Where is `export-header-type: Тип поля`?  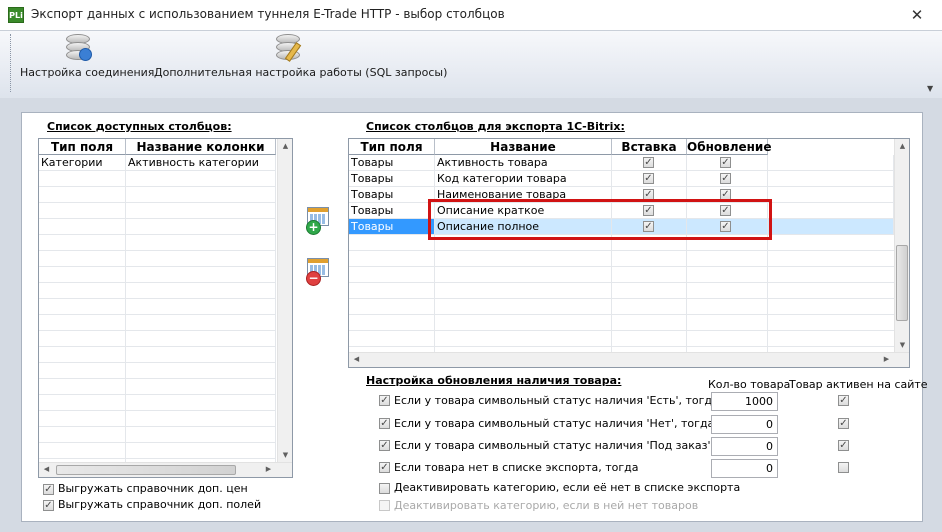 export-header-type: Тип поля is located at coordinates (392, 147).